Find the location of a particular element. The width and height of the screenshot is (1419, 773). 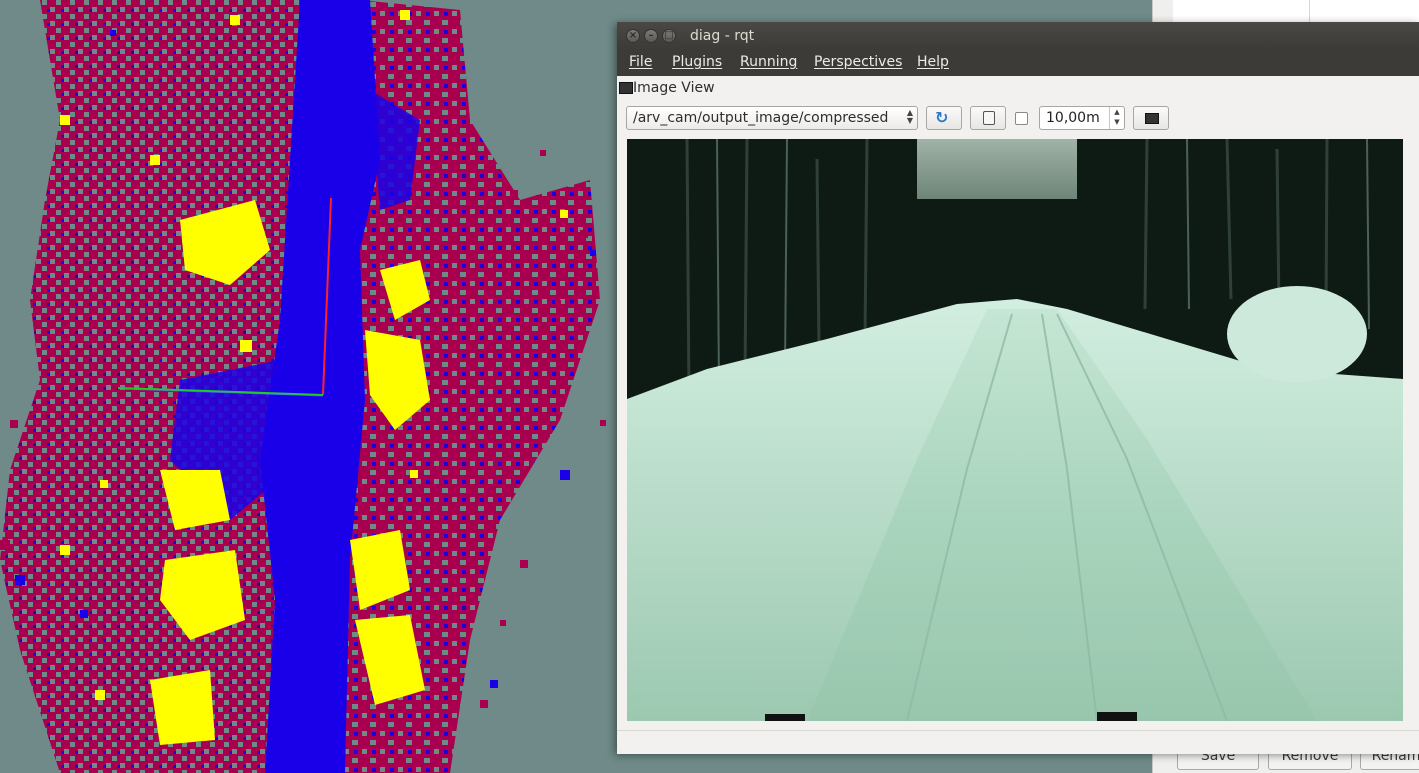

plugin-title: Image View is located at coordinates (674, 88).